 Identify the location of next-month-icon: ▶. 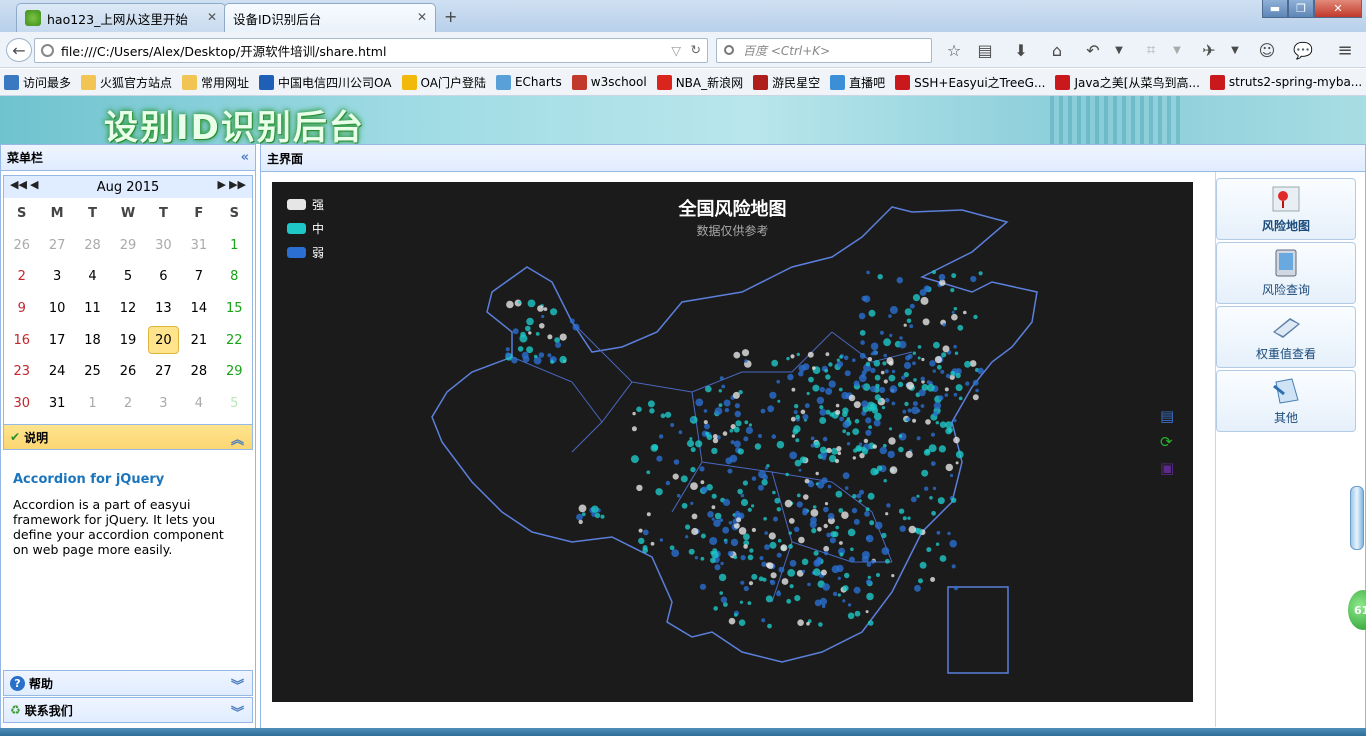
(222, 184).